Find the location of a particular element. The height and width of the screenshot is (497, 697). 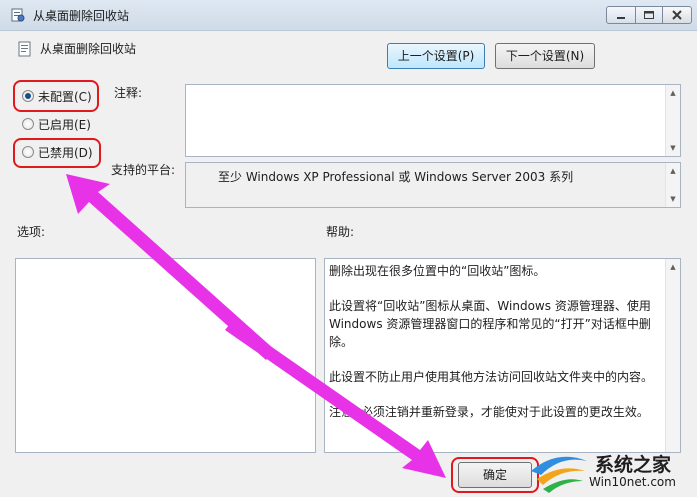

help-paragraph: 删除出现在很多位置中的“回收站”图标。 is located at coordinates (437, 271).